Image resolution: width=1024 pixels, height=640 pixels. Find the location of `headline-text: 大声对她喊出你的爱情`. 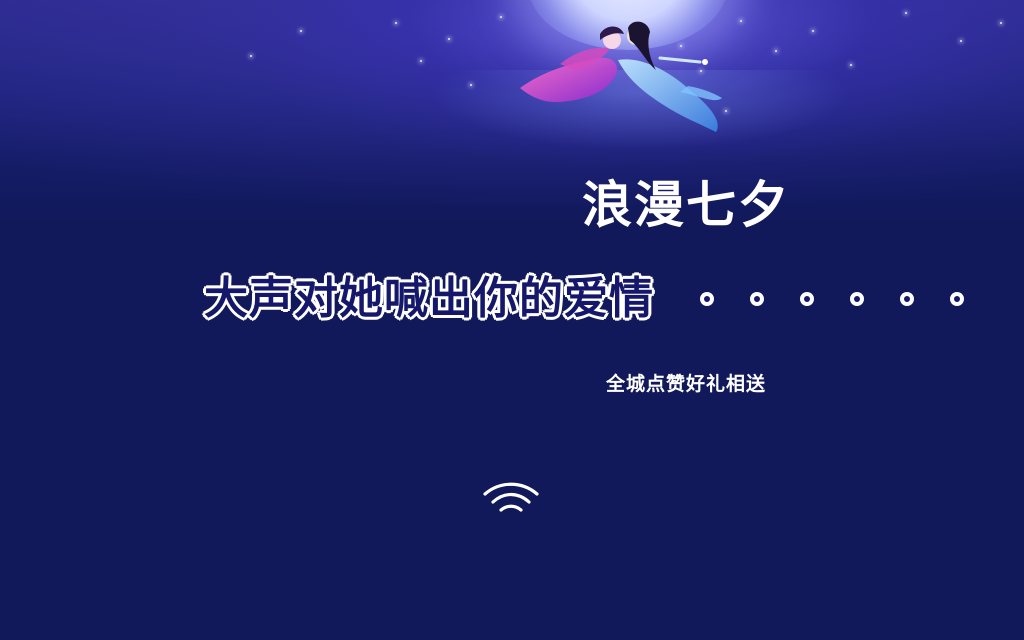

headline-text: 大声对她喊出你的爱情 is located at coordinates (429, 298).